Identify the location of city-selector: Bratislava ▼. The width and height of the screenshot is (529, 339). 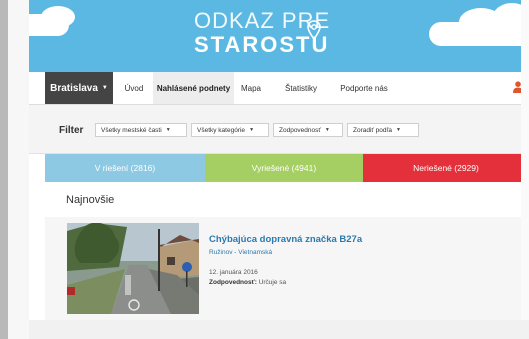
(79, 88).